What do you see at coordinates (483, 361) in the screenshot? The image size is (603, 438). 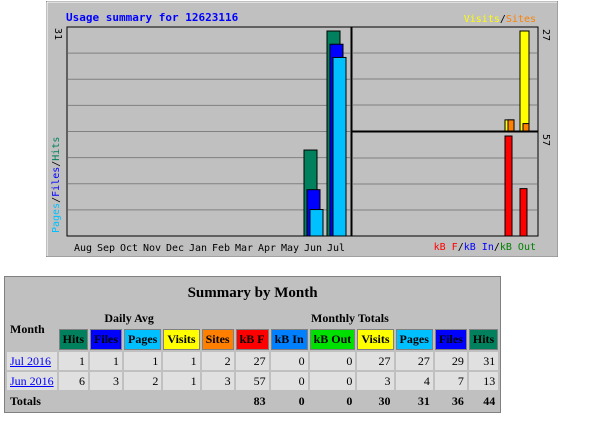 I see `table-cell: 31` at bounding box center [483, 361].